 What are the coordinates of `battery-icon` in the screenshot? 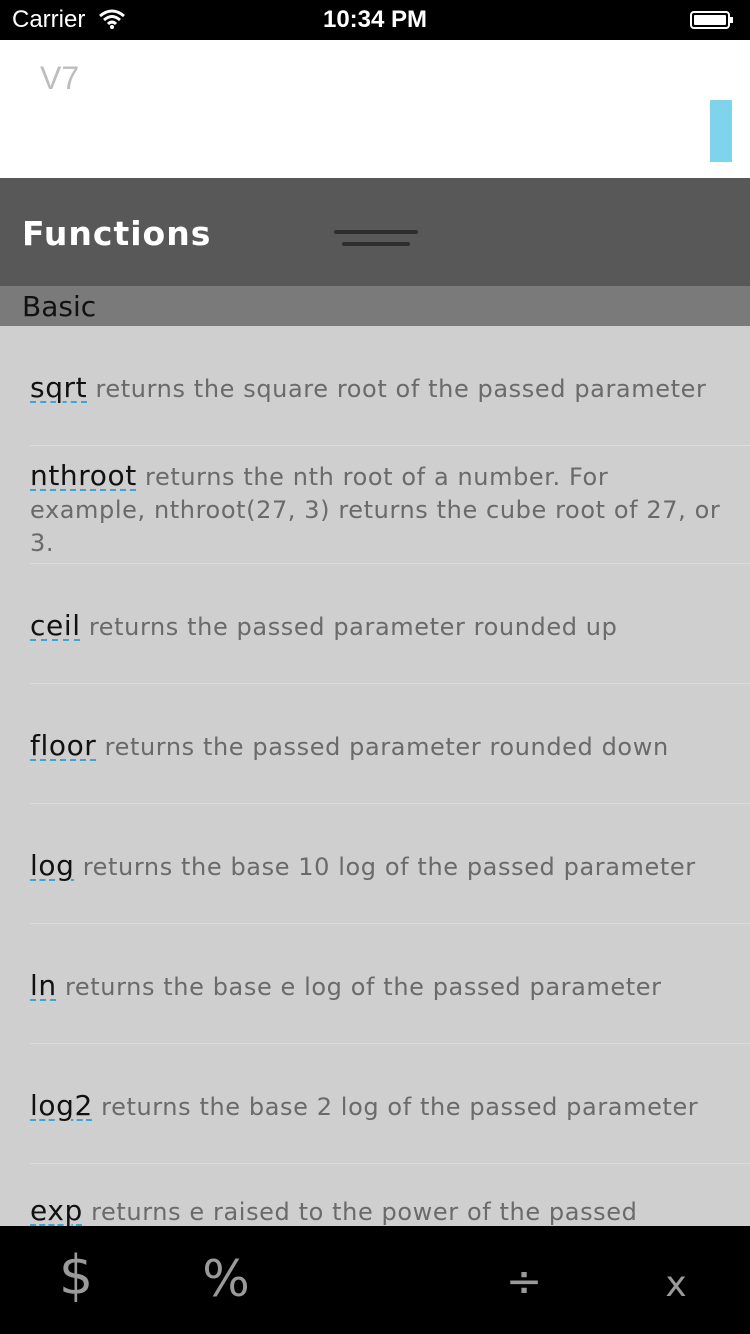 It's located at (711, 20).